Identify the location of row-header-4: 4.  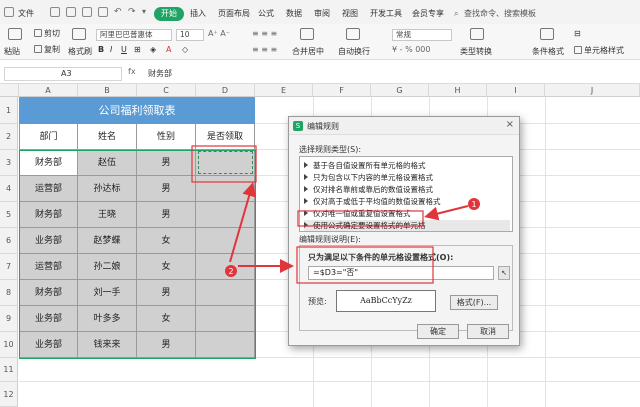
(9, 189).